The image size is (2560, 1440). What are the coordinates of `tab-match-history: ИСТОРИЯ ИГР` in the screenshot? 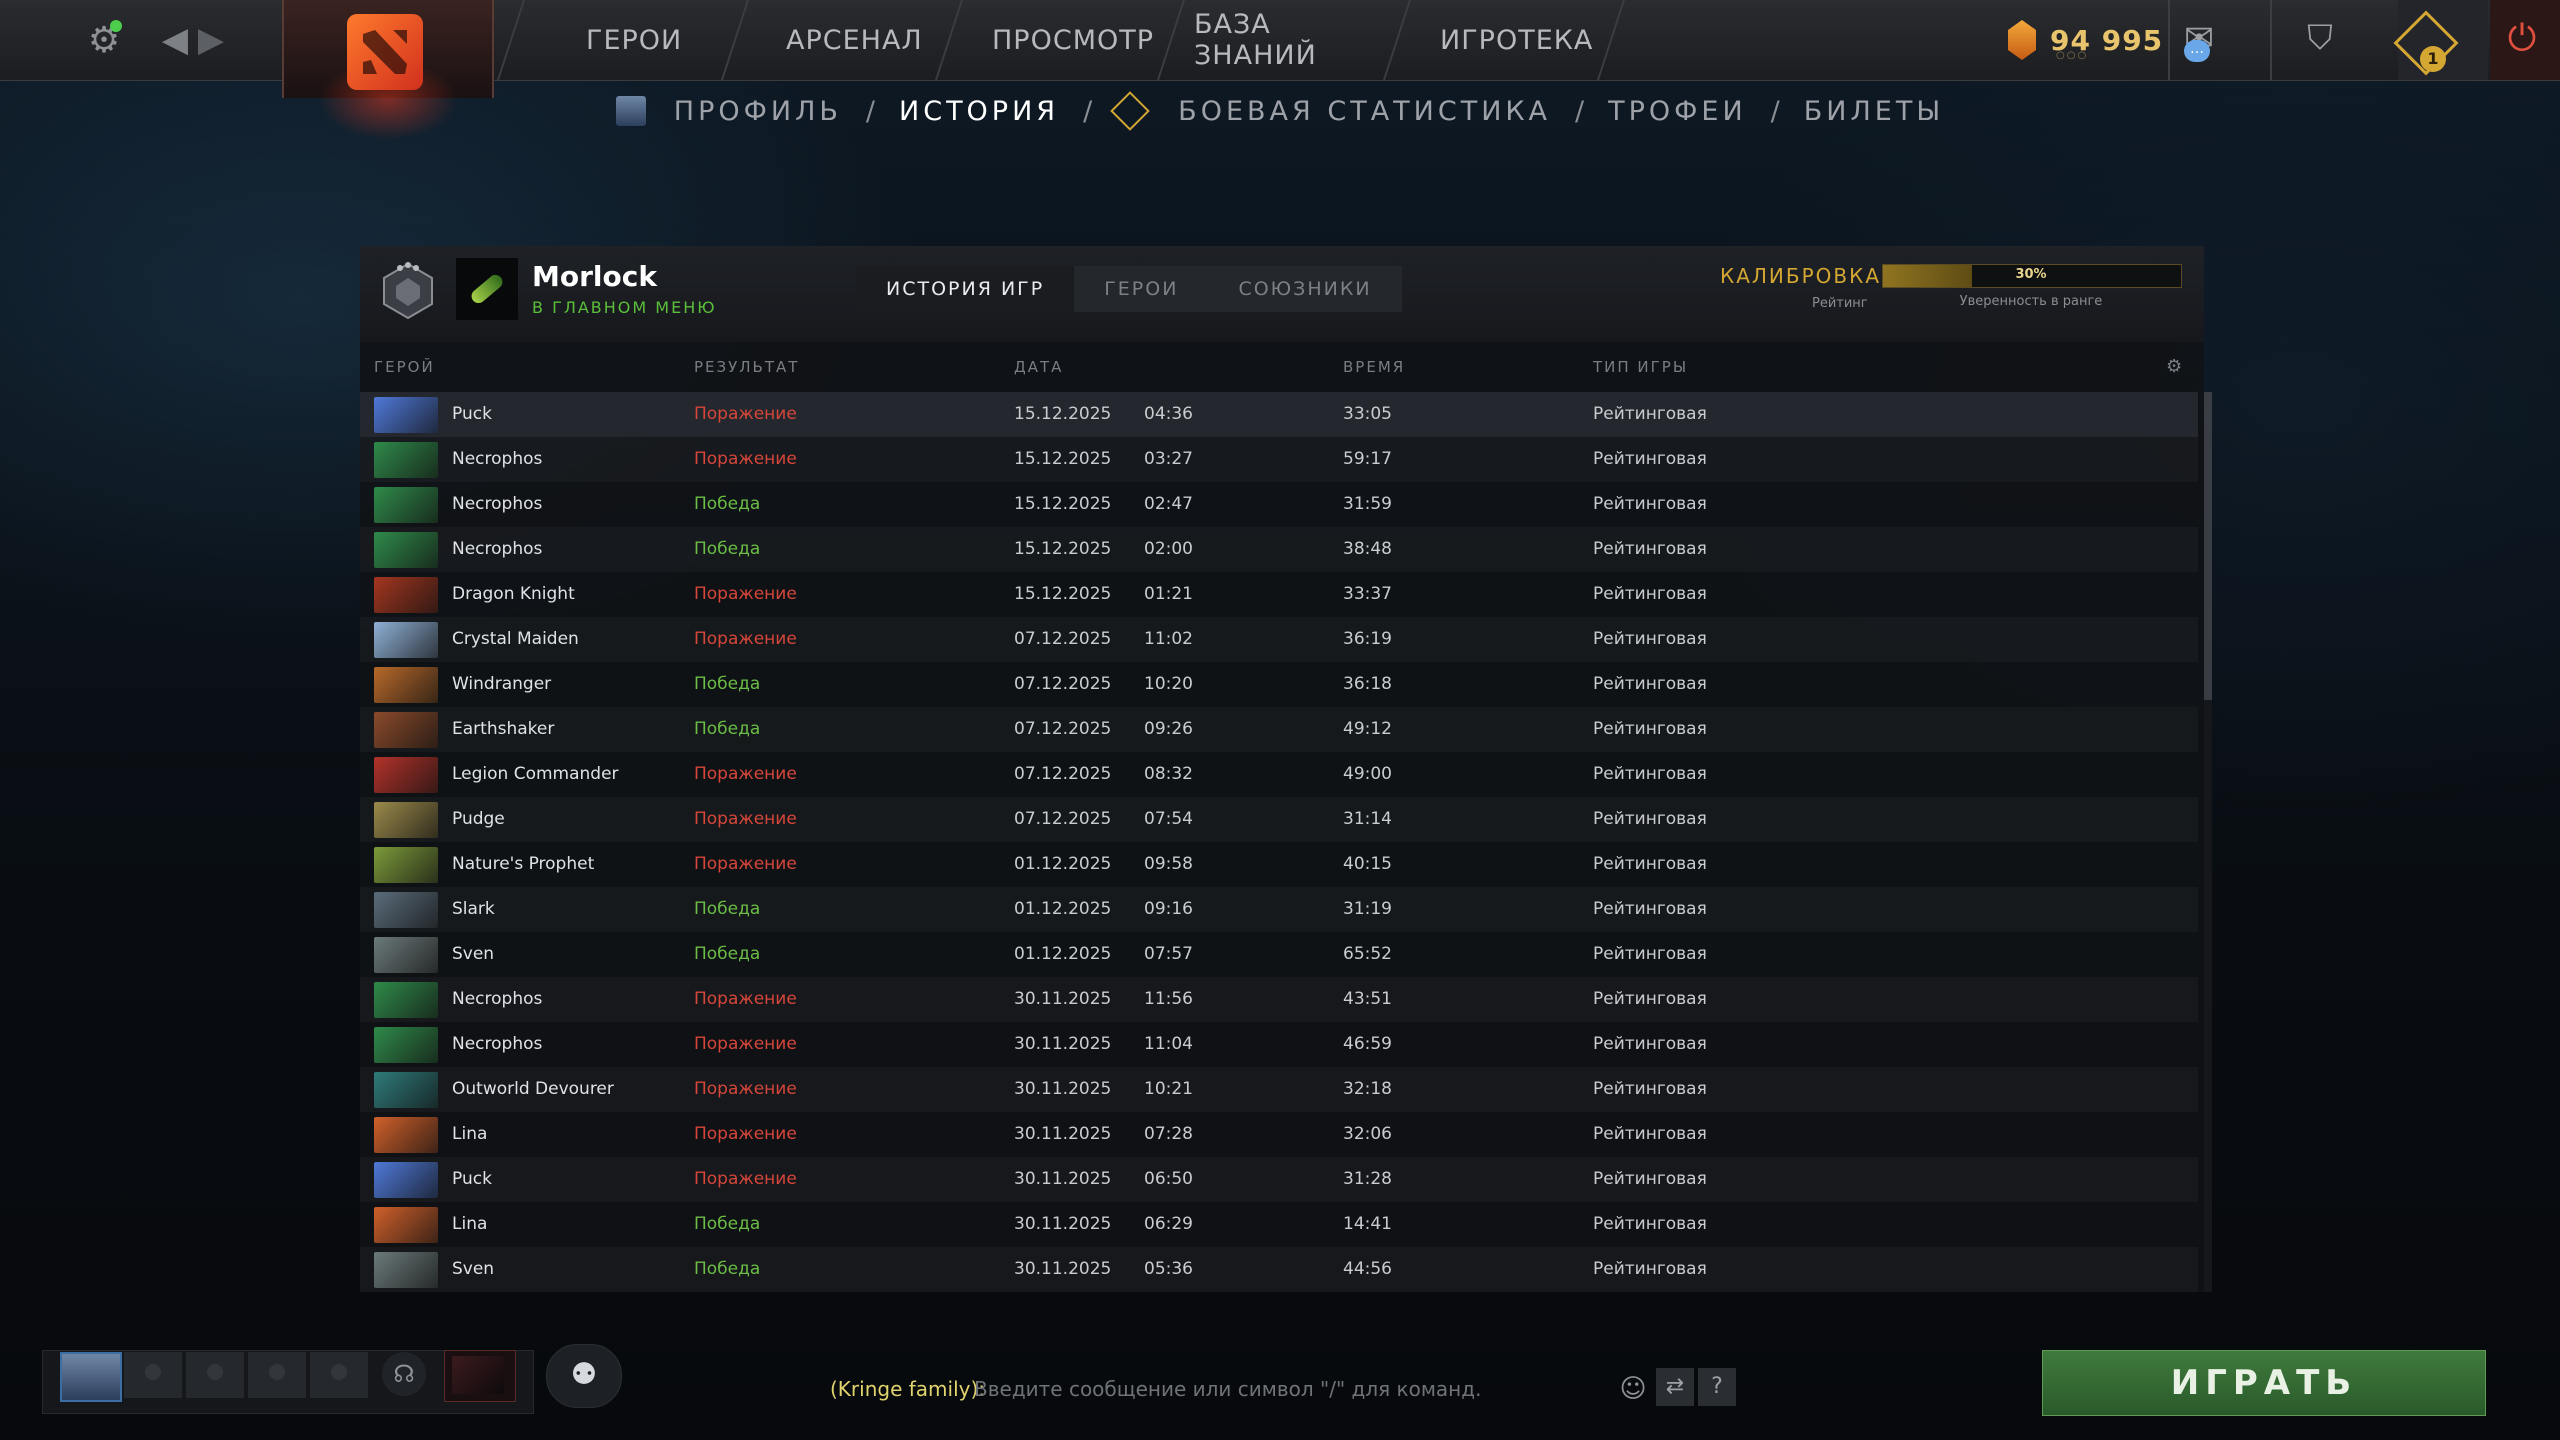 It's located at (965, 289).